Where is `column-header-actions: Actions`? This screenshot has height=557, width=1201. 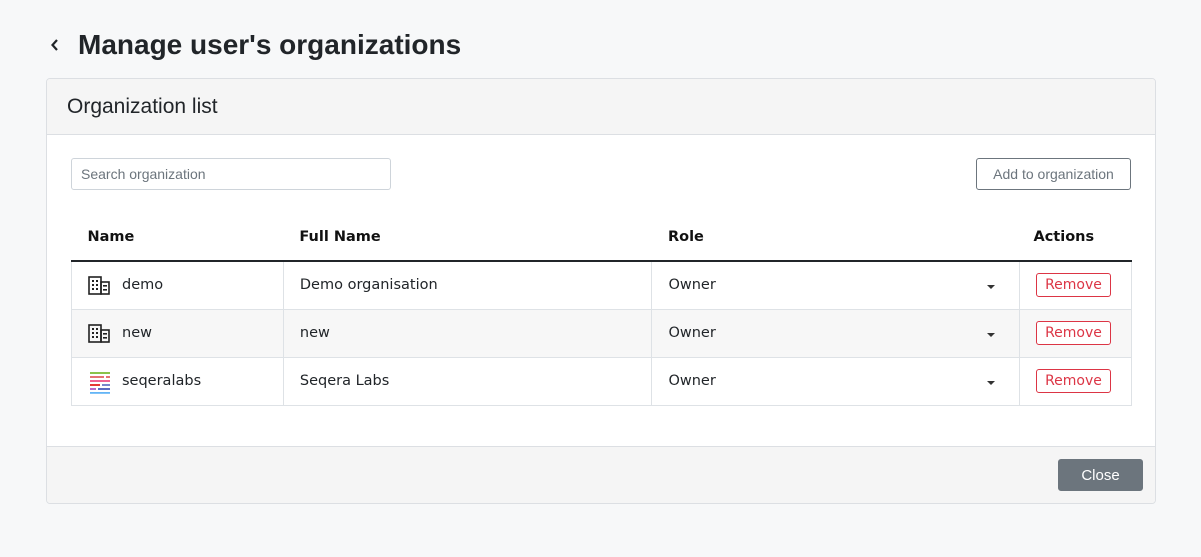
column-header-actions: Actions is located at coordinates (1075, 237).